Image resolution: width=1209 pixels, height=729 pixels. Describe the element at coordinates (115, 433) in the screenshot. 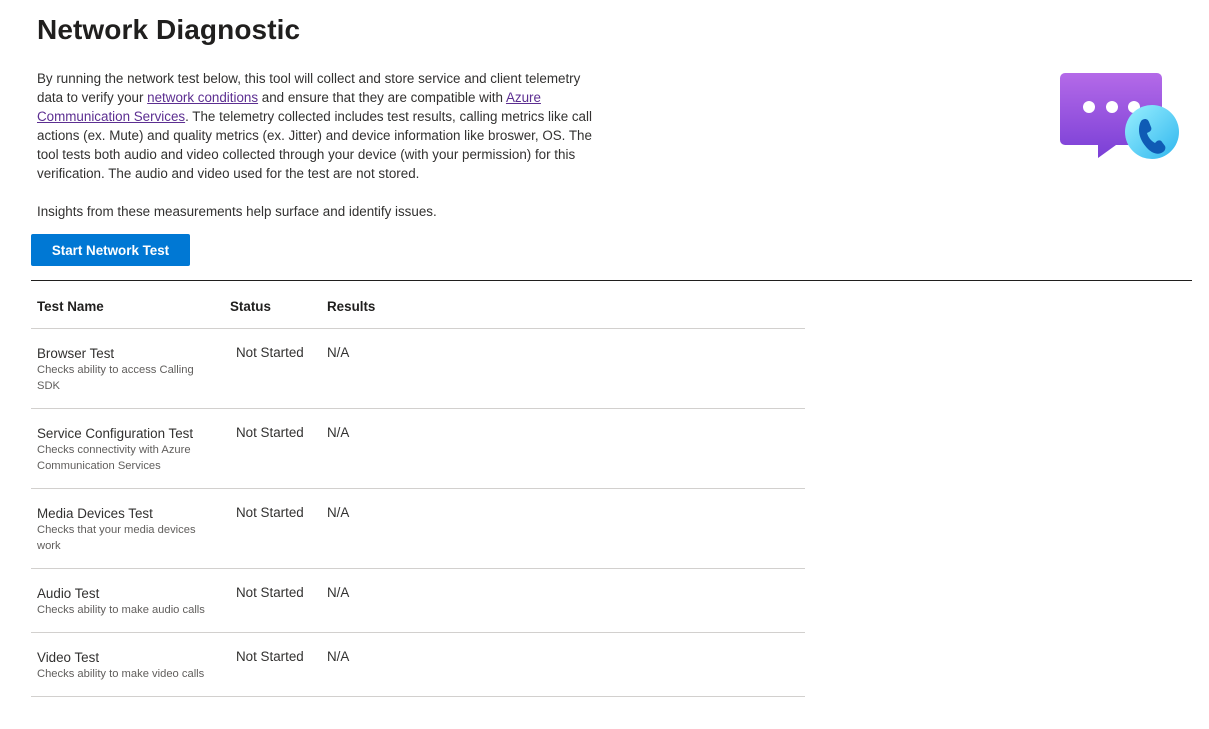

I see `test-name: Service Configuration Test` at that location.